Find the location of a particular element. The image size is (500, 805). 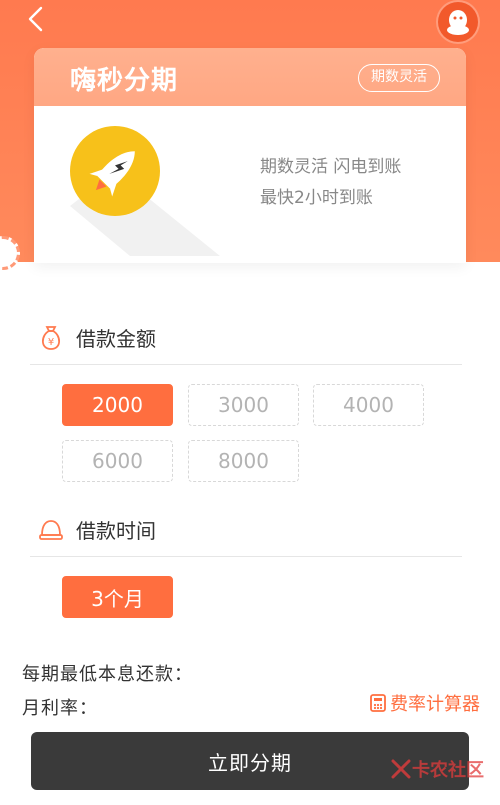

loan-term-label: 借款时间 is located at coordinates (97, 529).